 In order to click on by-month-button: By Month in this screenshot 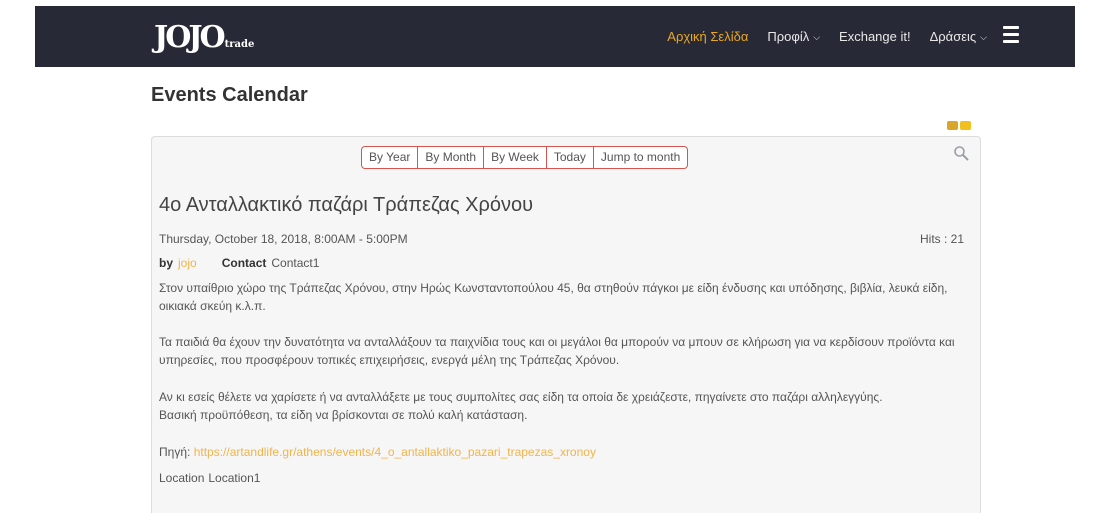, I will do `click(451, 157)`.